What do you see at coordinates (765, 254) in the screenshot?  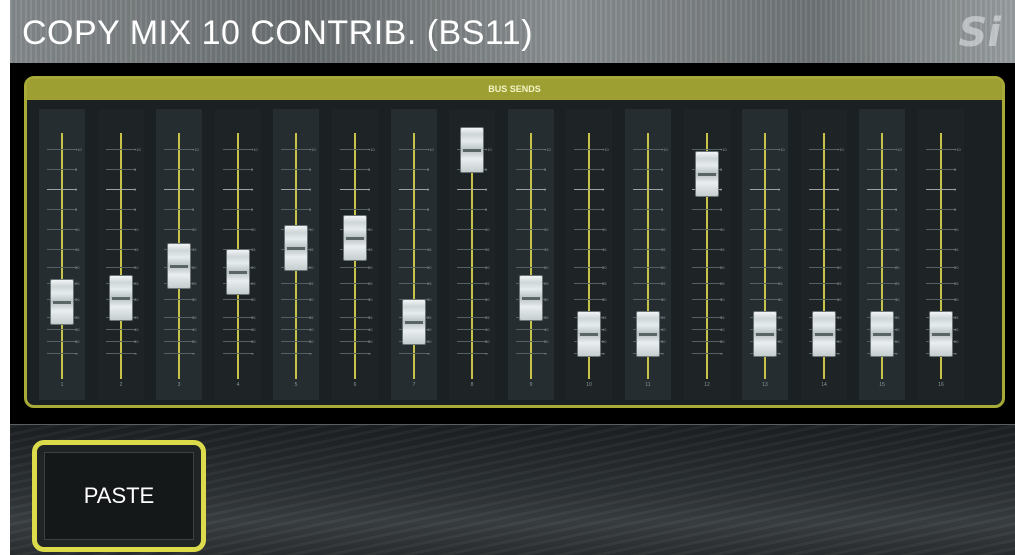 I see `fader-strip-13: +10 5 0 5 10 15 20 25 30 35 40 50 ∞ 13` at bounding box center [765, 254].